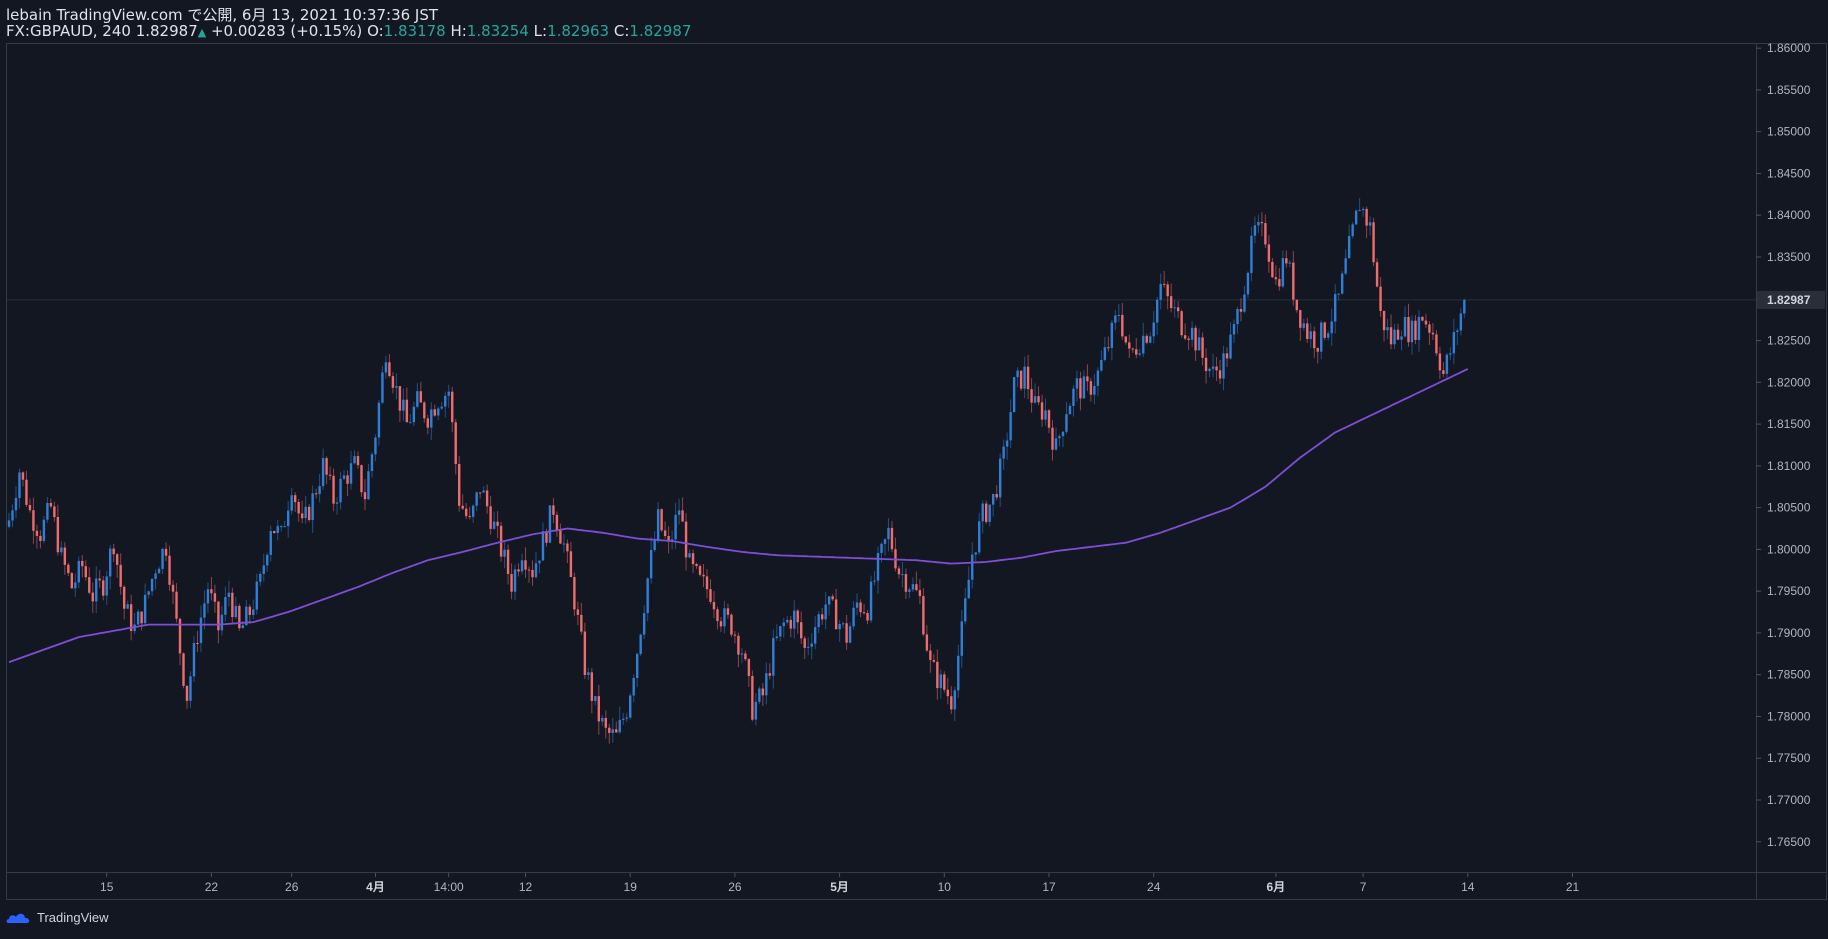 Image resolution: width=1828 pixels, height=939 pixels. I want to click on time-tick-label: 5月, so click(839, 887).